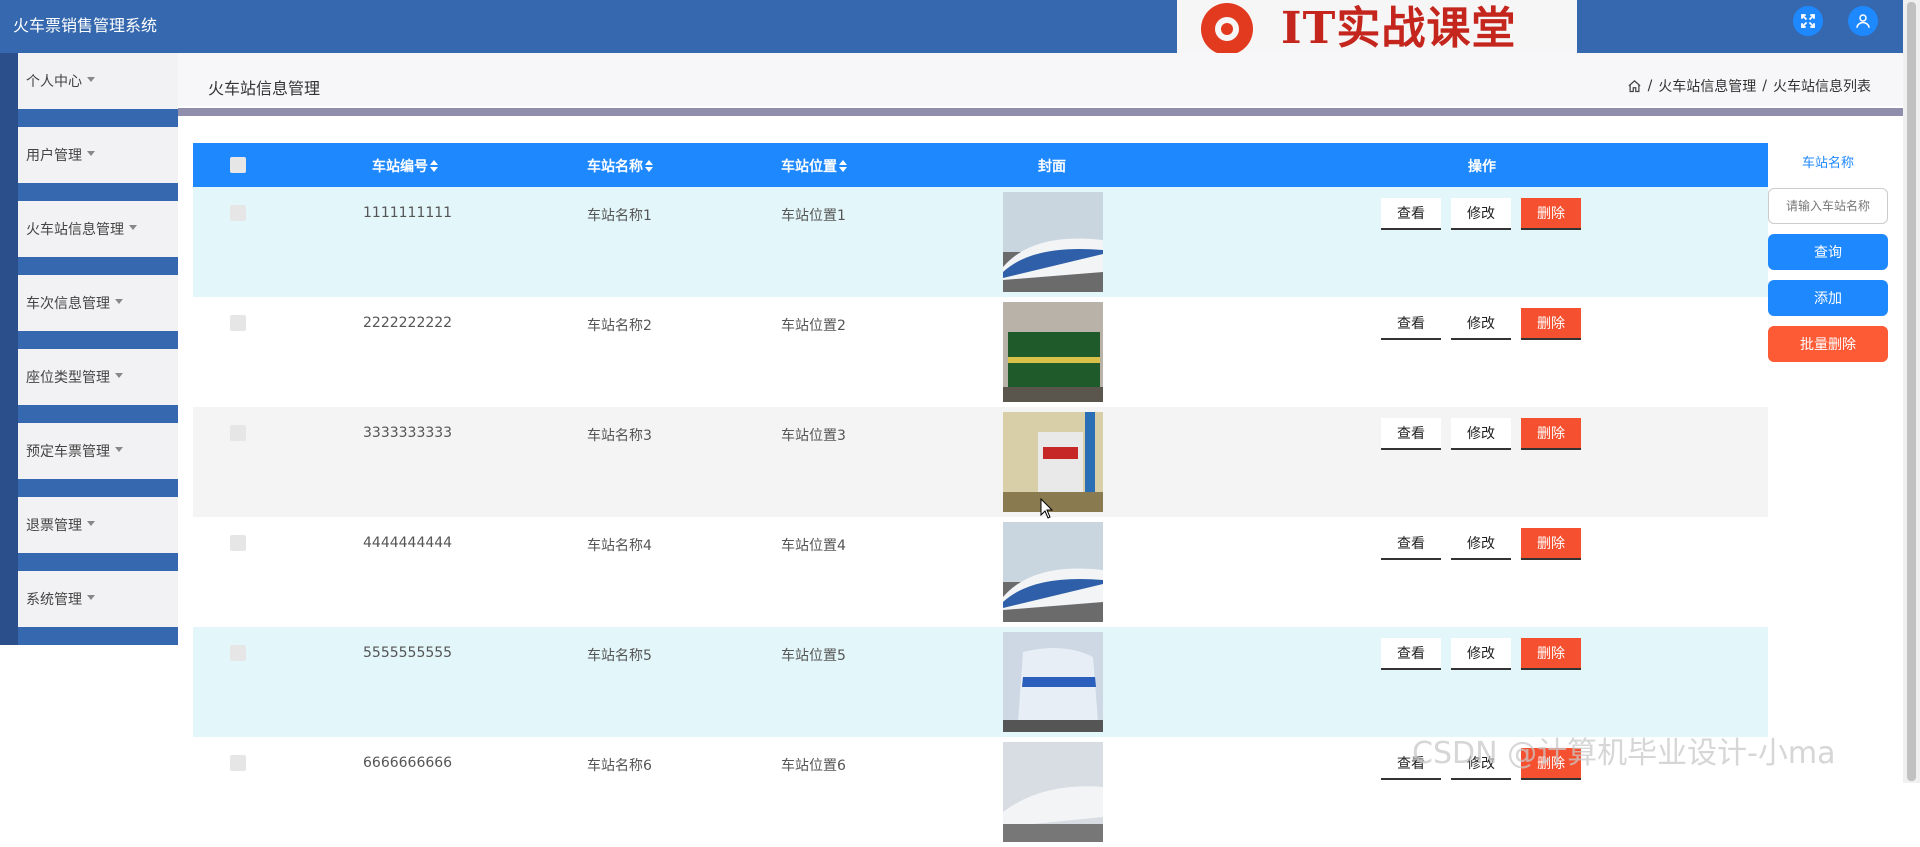  I want to click on cell-station-name: 车站名称1, so click(619, 216).